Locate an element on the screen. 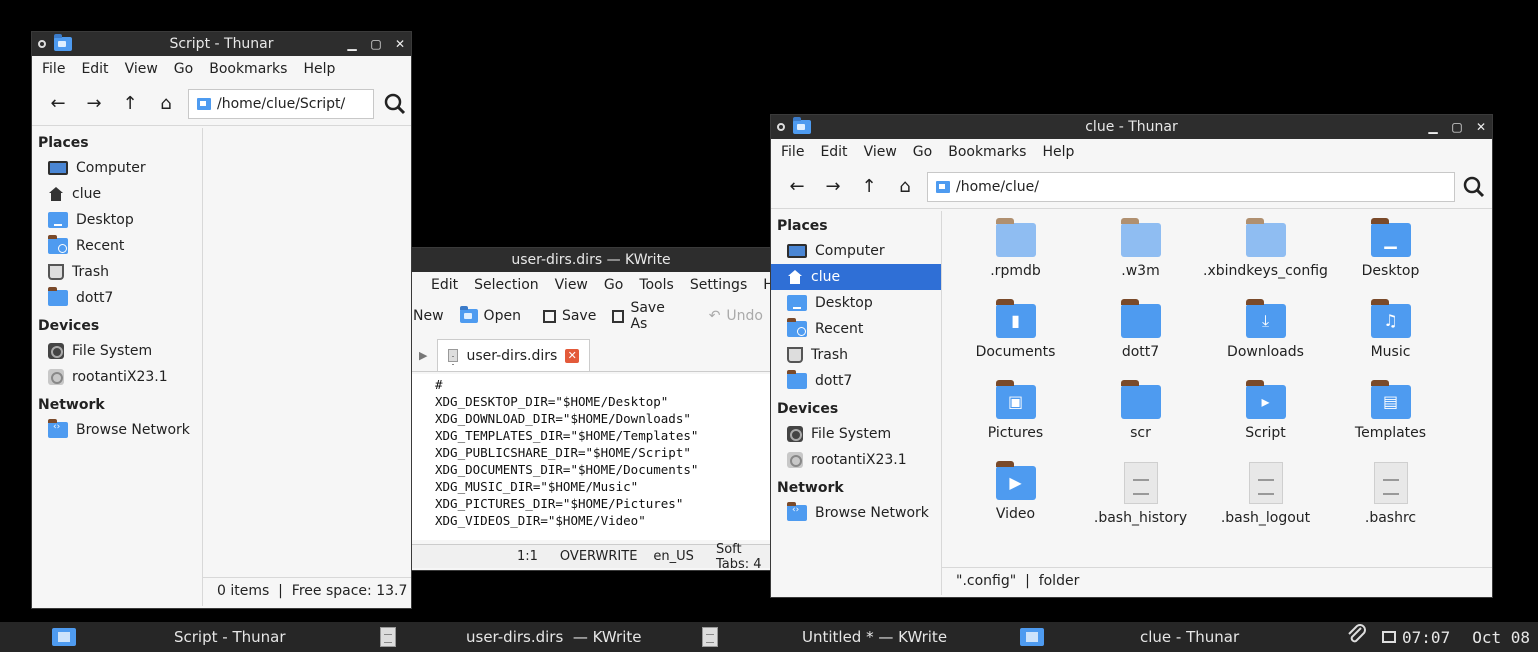 This screenshot has height=652, width=1538. dictionary: en_US is located at coordinates (673, 556).